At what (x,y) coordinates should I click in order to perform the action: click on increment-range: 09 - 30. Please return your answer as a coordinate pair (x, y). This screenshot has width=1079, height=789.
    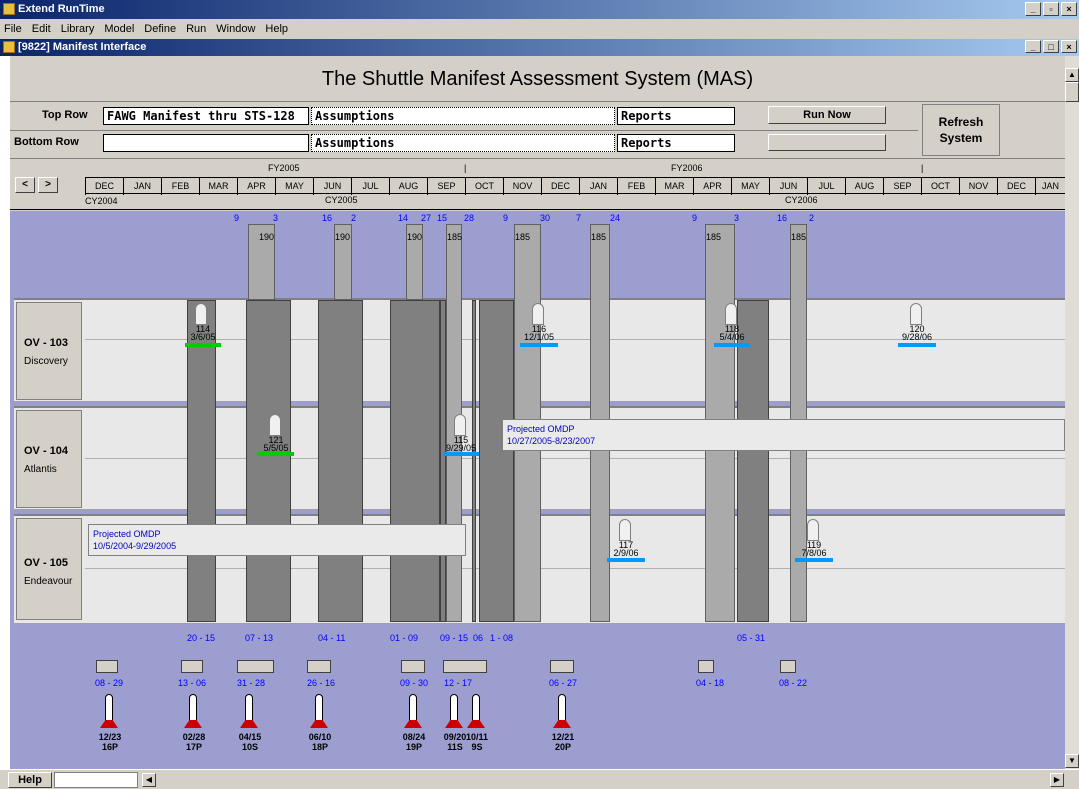
    Looking at the image, I should click on (414, 683).